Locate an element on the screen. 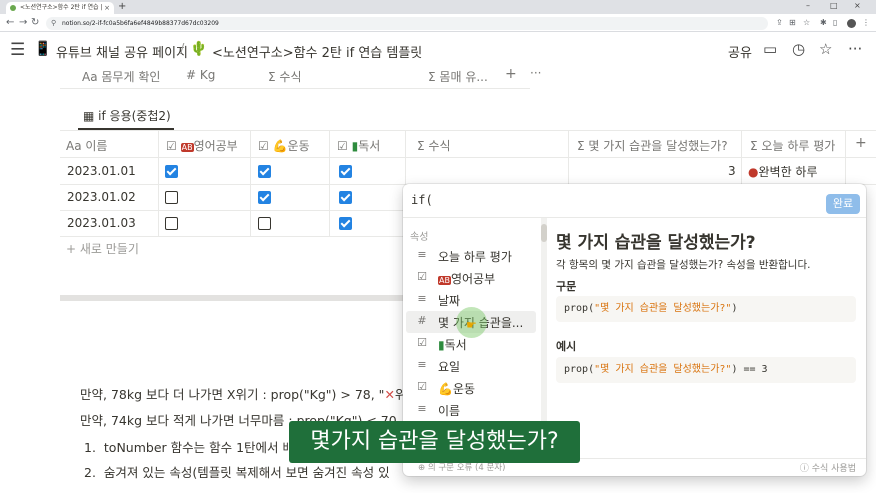 This screenshot has width=876, height=493. green-book-icon: ▮ is located at coordinates (441, 345).